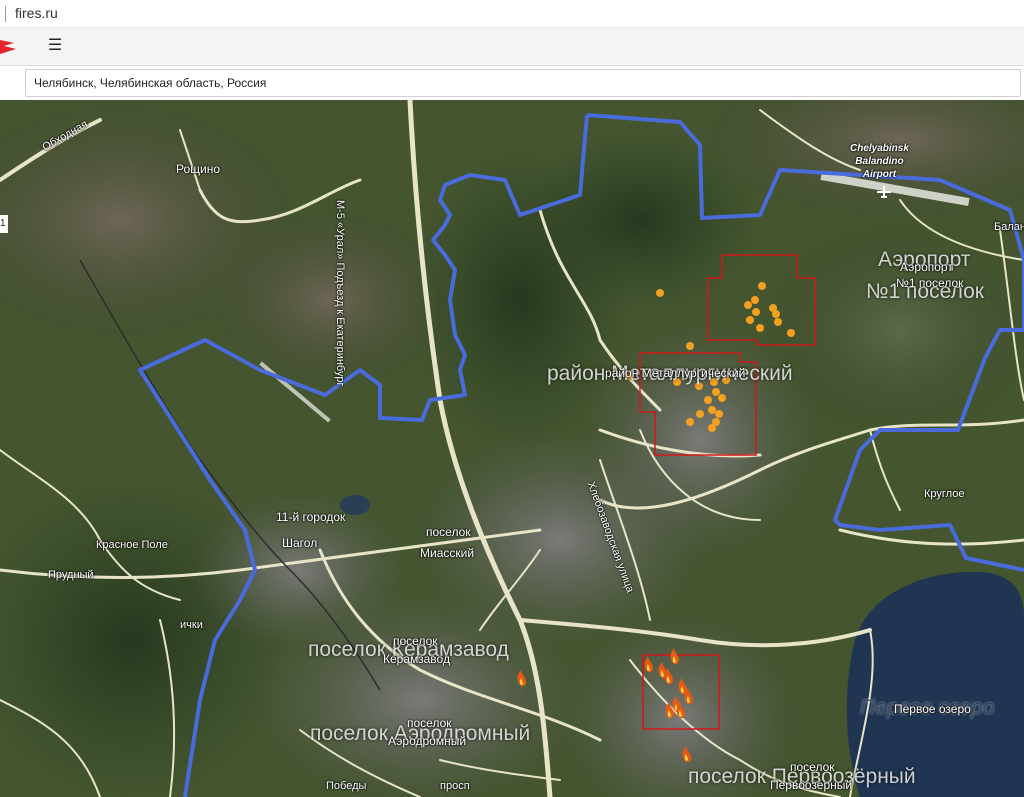  I want to click on street-label-pobedy: Победы, so click(346, 786).